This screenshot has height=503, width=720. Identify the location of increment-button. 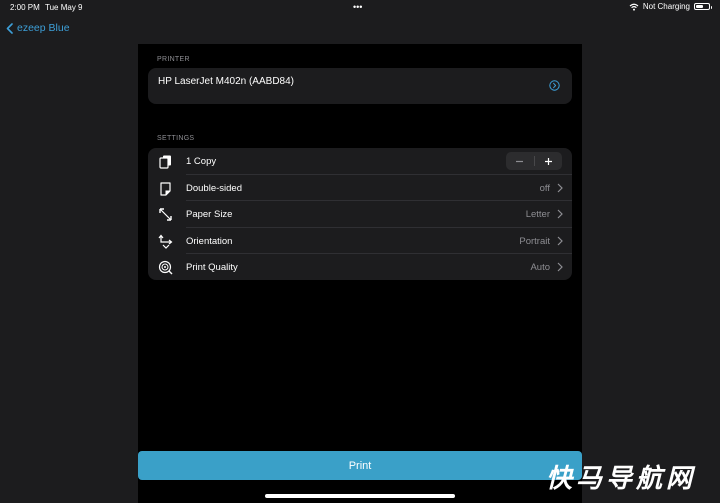
(549, 161).